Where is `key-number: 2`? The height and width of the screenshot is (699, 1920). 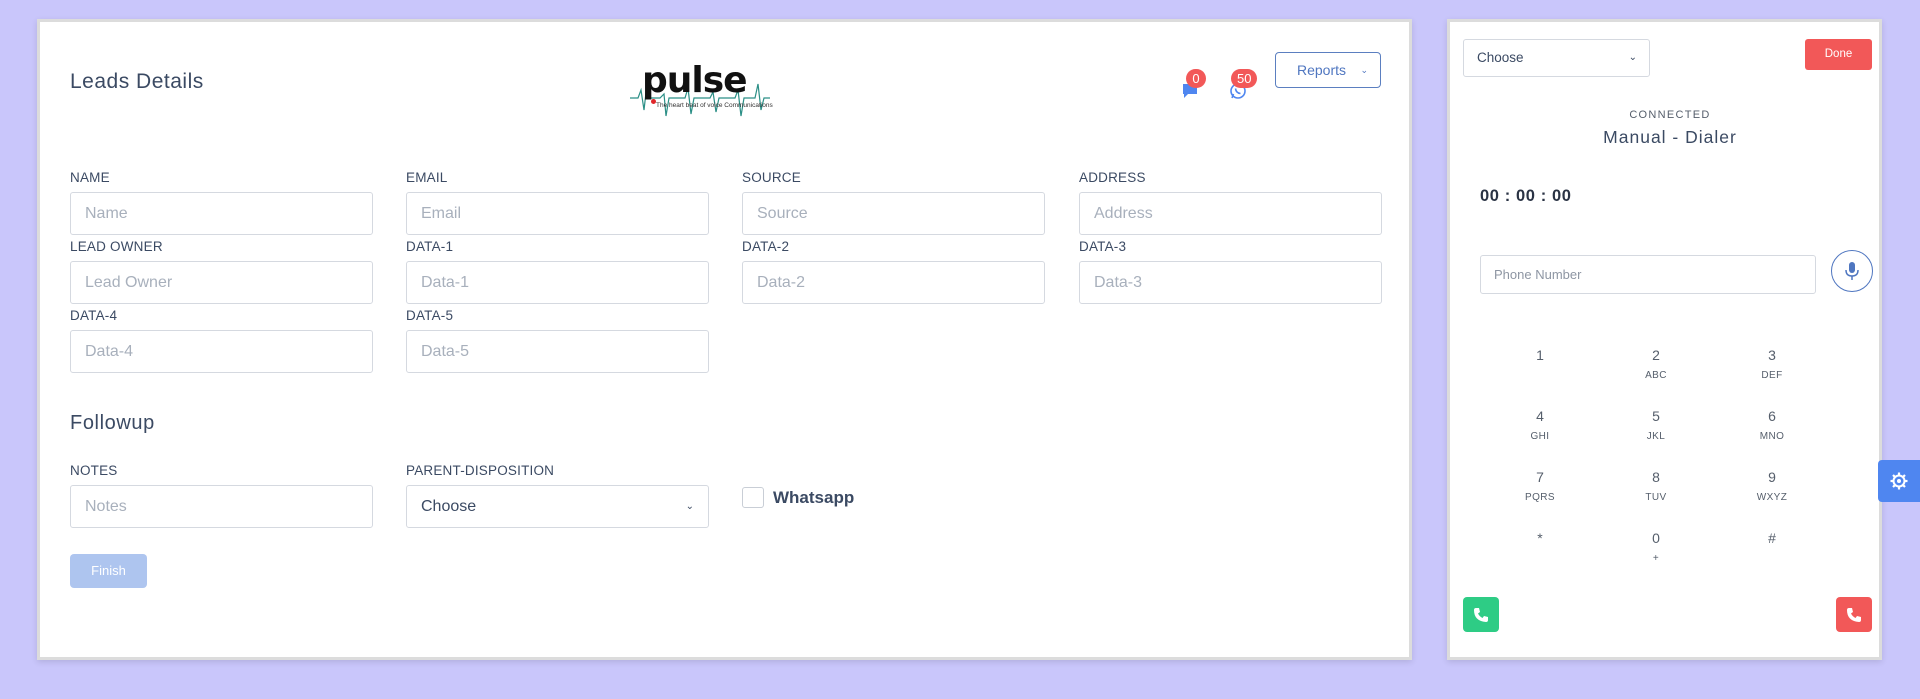
key-number: 2 is located at coordinates (1656, 355).